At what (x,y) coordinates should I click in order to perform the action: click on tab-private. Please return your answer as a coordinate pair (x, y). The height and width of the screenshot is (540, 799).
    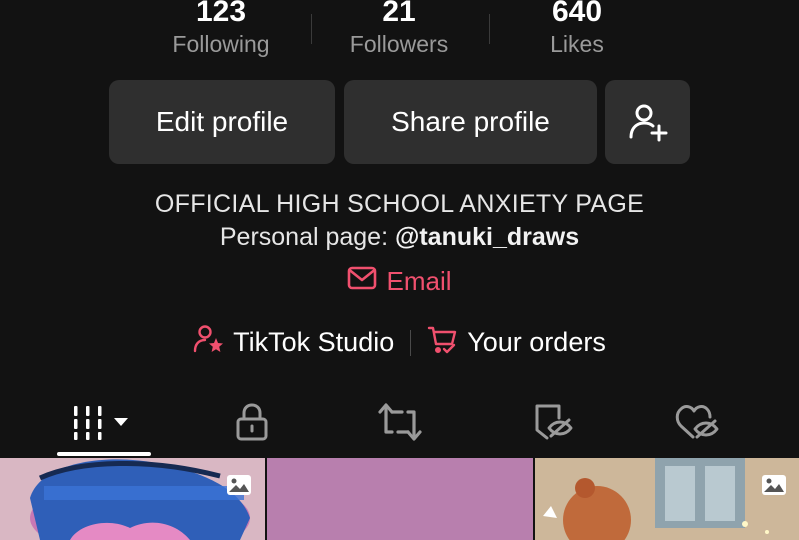
    Looking at the image, I should click on (252, 424).